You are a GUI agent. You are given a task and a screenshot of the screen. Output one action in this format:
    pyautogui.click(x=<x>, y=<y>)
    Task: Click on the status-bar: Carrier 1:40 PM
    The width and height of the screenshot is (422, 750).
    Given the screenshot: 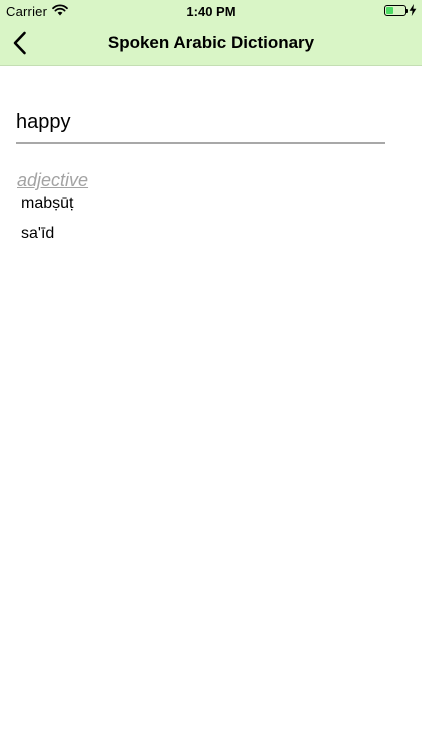 What is the action you would take?
    pyautogui.click(x=211, y=11)
    